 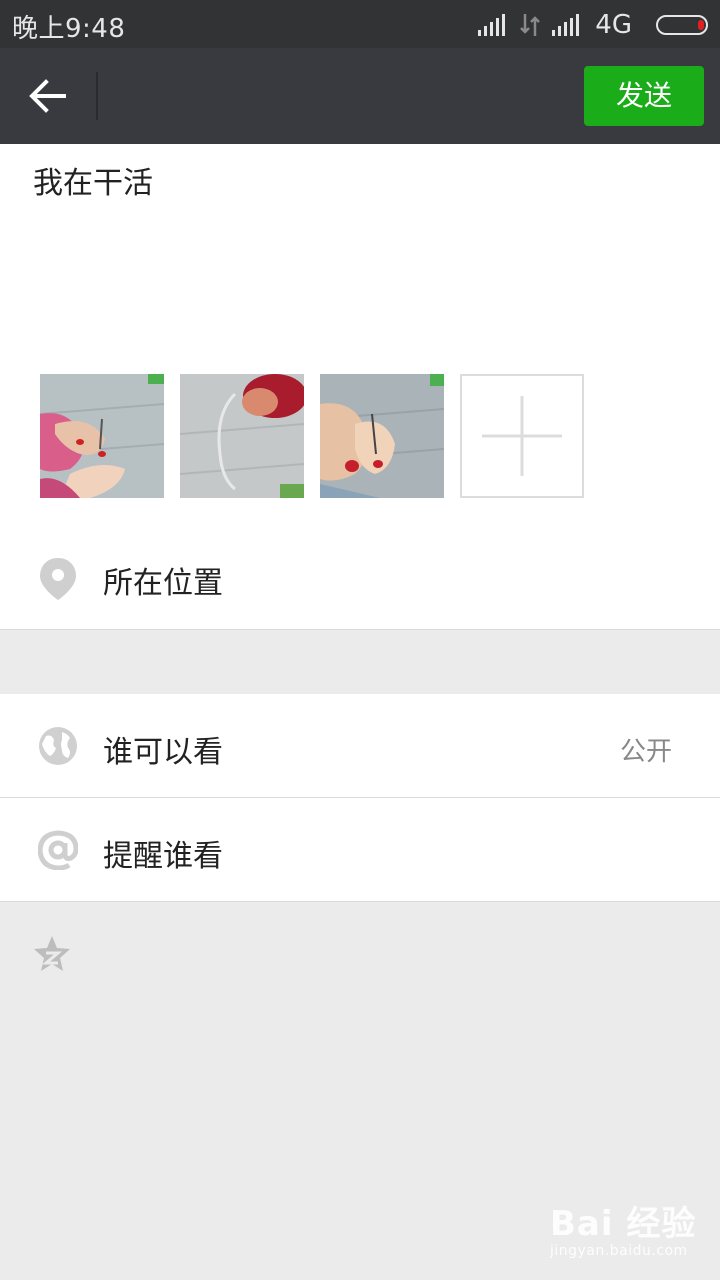 What do you see at coordinates (644, 96) in the screenshot?
I see `send-button: 发送` at bounding box center [644, 96].